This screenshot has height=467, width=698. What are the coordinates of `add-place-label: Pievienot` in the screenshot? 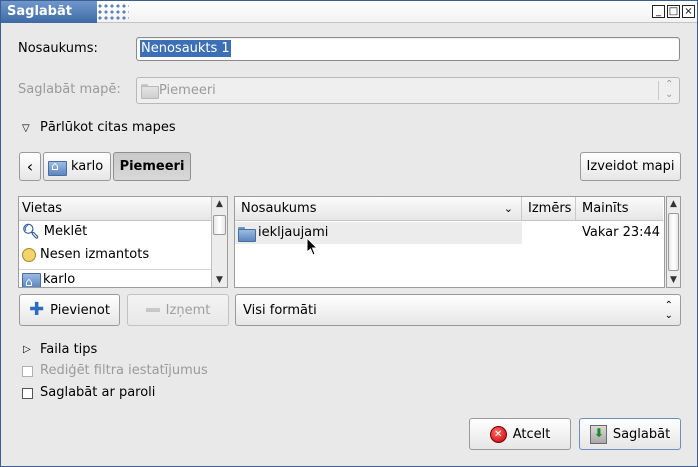 It's located at (80, 310).